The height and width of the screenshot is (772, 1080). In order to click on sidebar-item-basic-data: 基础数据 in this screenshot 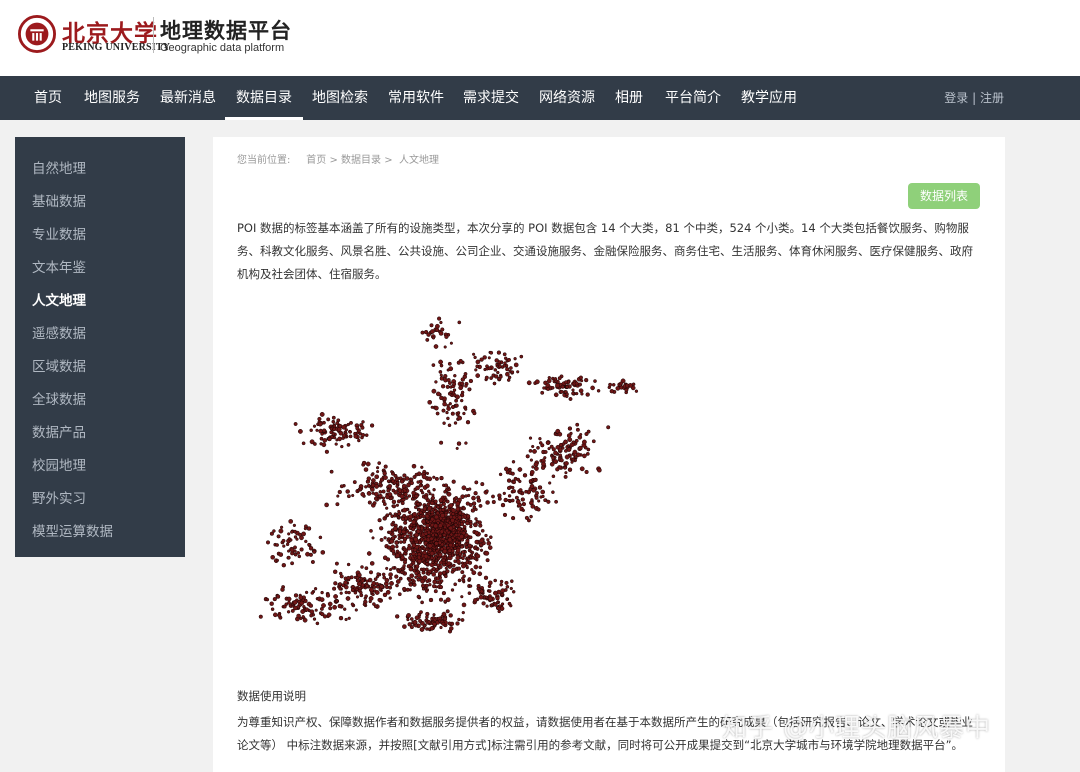, I will do `click(59, 200)`.